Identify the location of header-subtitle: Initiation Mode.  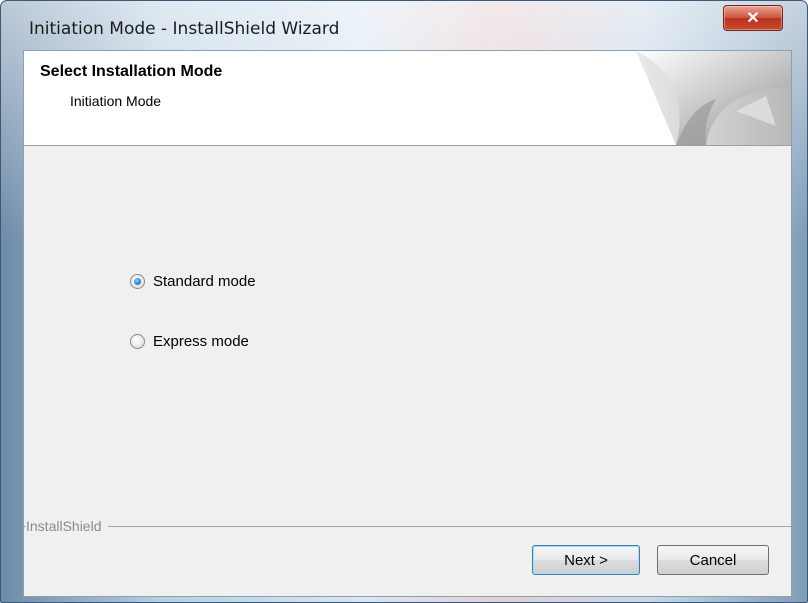
(116, 101).